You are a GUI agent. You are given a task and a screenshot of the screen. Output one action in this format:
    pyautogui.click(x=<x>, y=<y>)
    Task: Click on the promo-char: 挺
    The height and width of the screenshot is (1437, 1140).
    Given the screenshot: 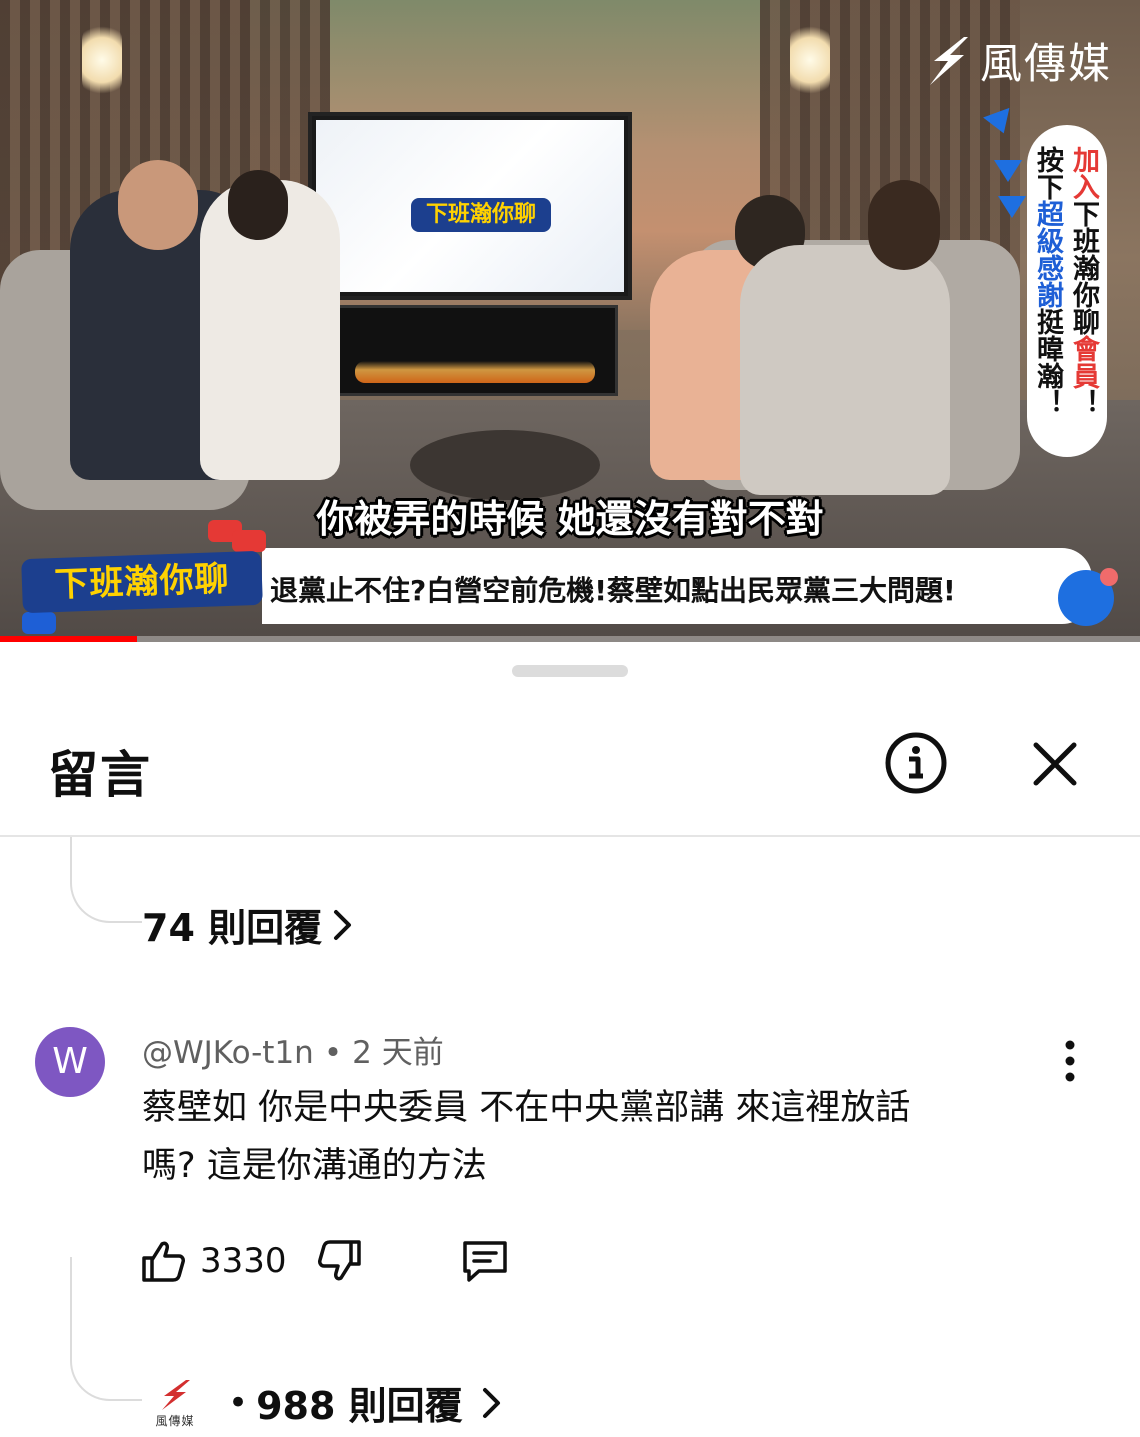 What is the action you would take?
    pyautogui.click(x=1047, y=321)
    